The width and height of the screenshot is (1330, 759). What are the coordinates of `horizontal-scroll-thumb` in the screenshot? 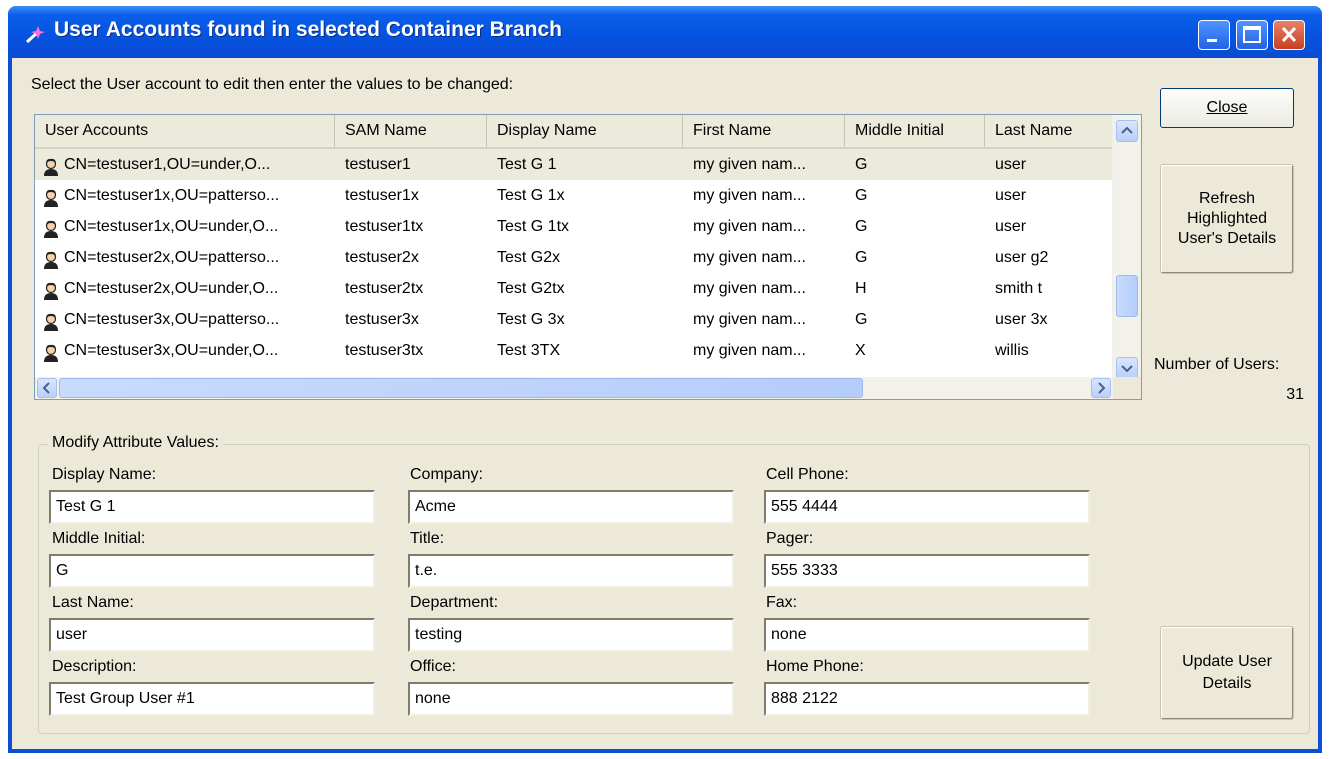 It's located at (461, 388).